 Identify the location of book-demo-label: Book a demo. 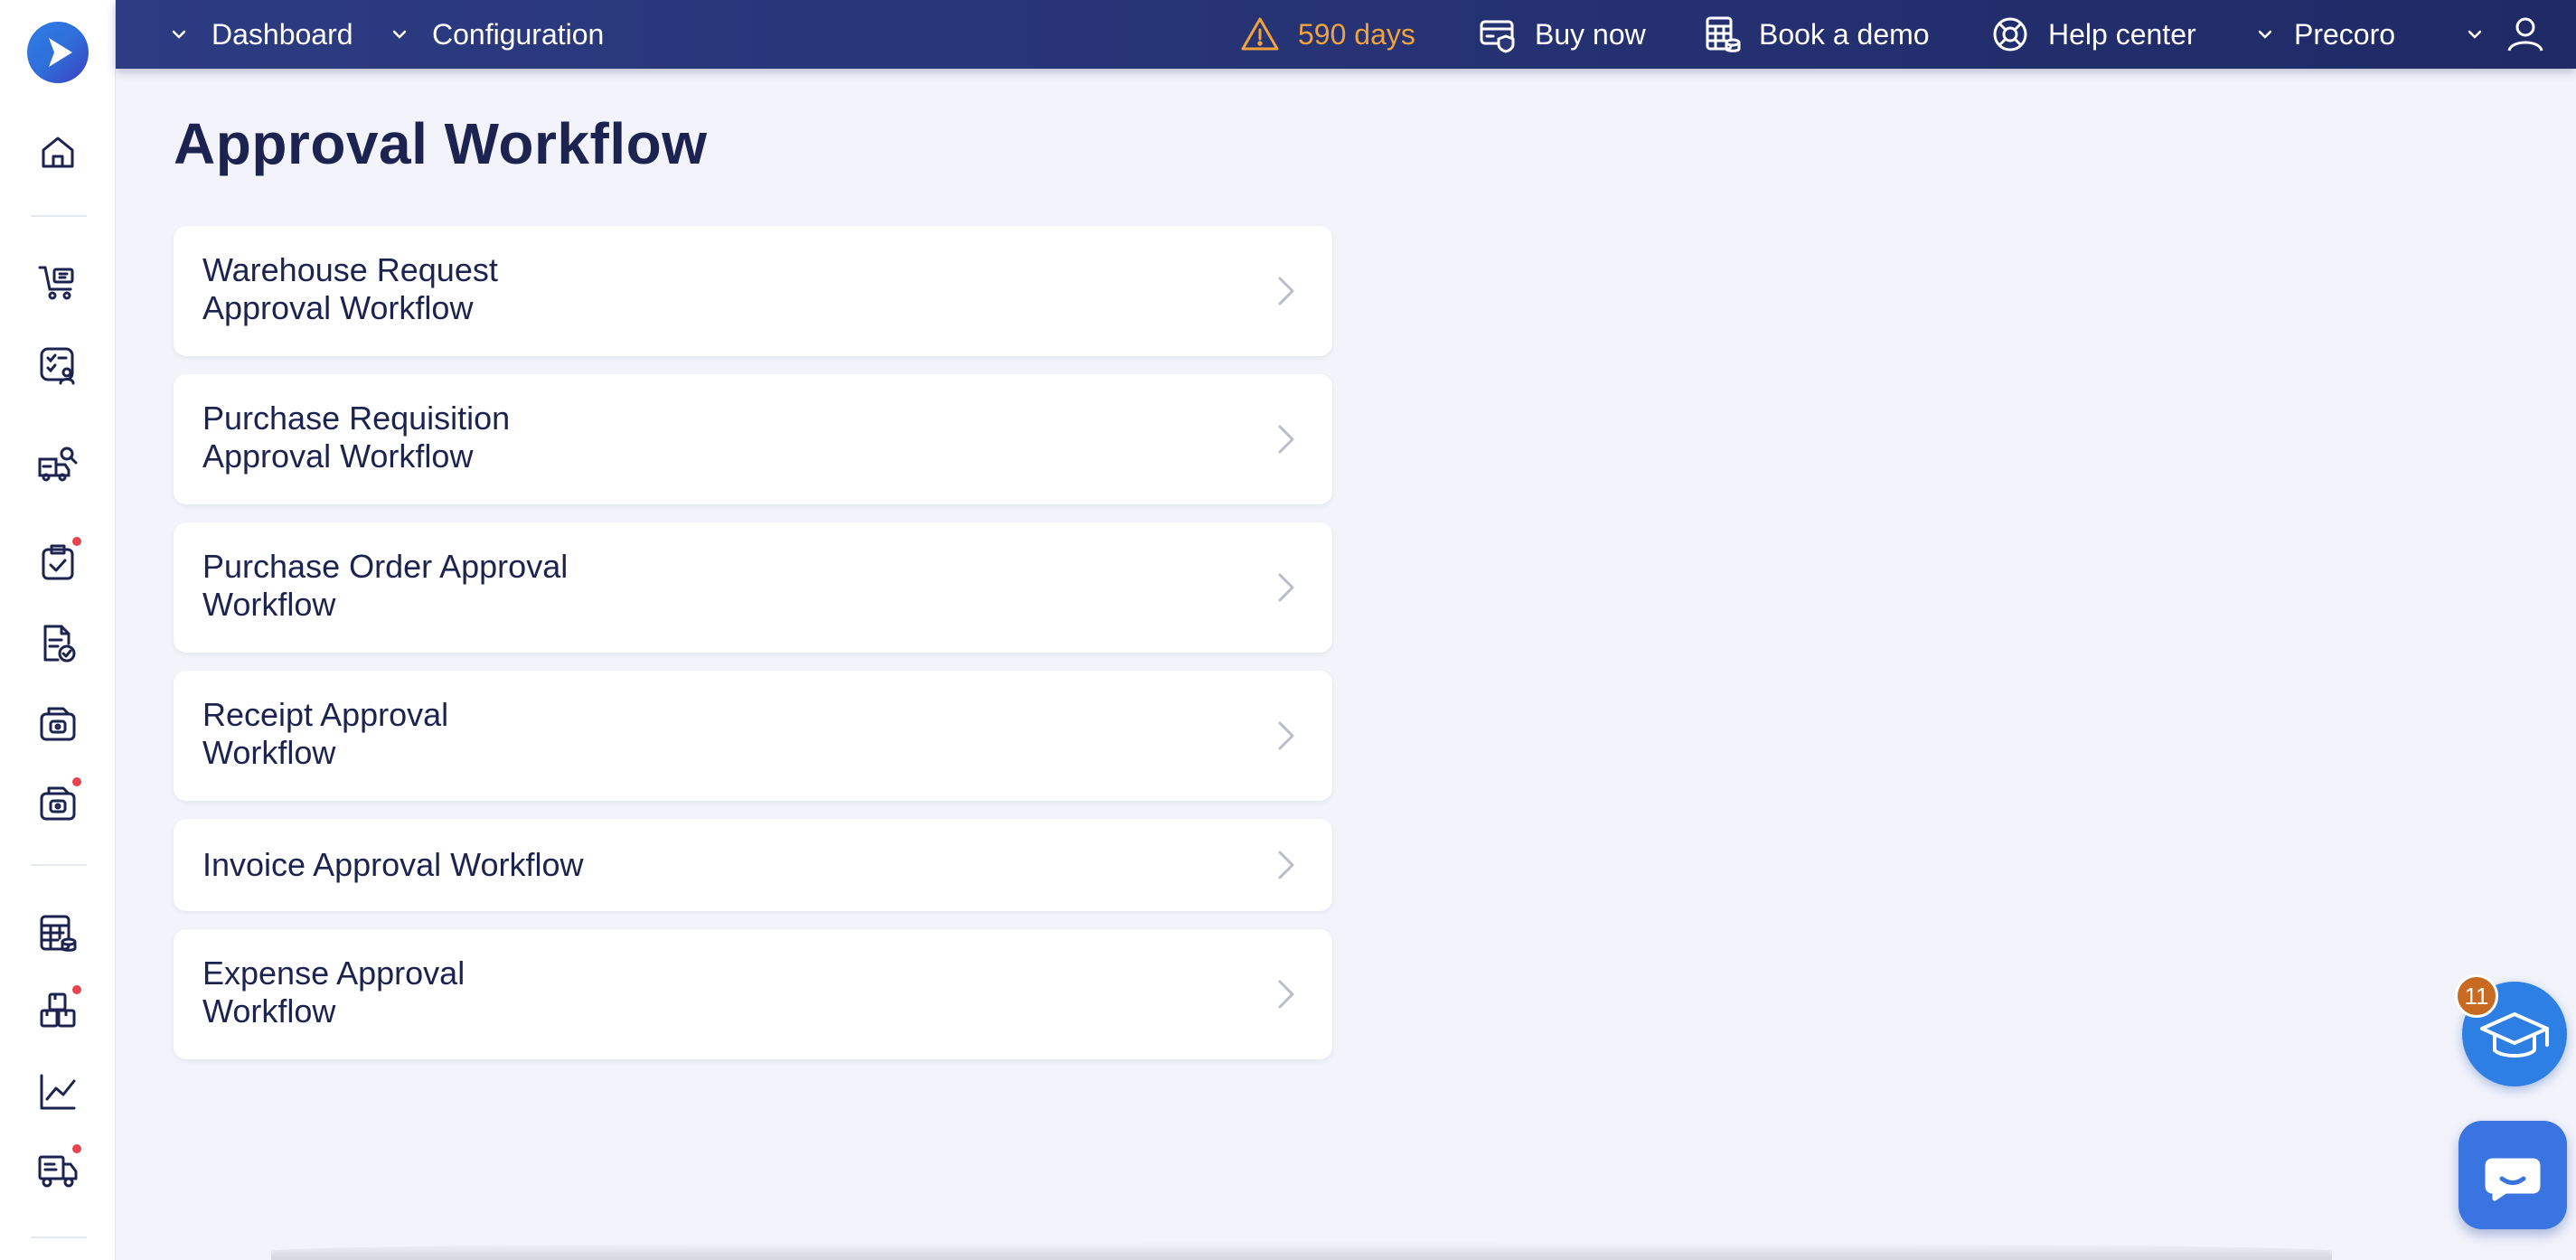
(1844, 34).